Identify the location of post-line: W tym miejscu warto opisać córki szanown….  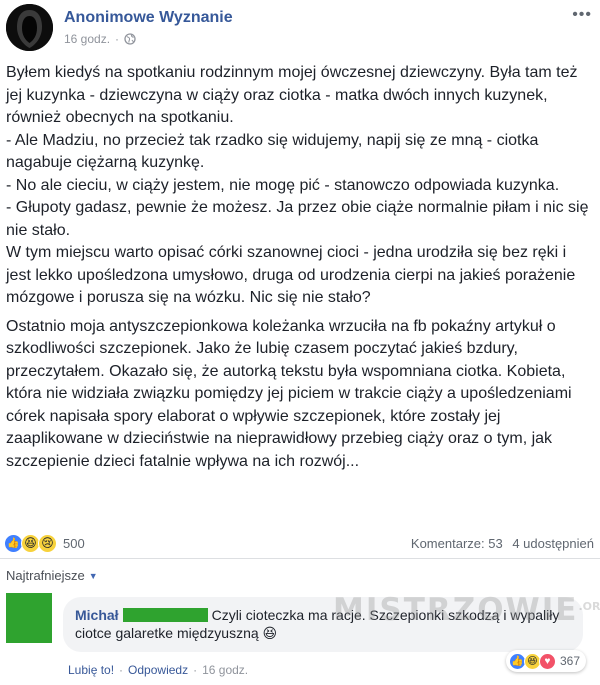
(291, 275).